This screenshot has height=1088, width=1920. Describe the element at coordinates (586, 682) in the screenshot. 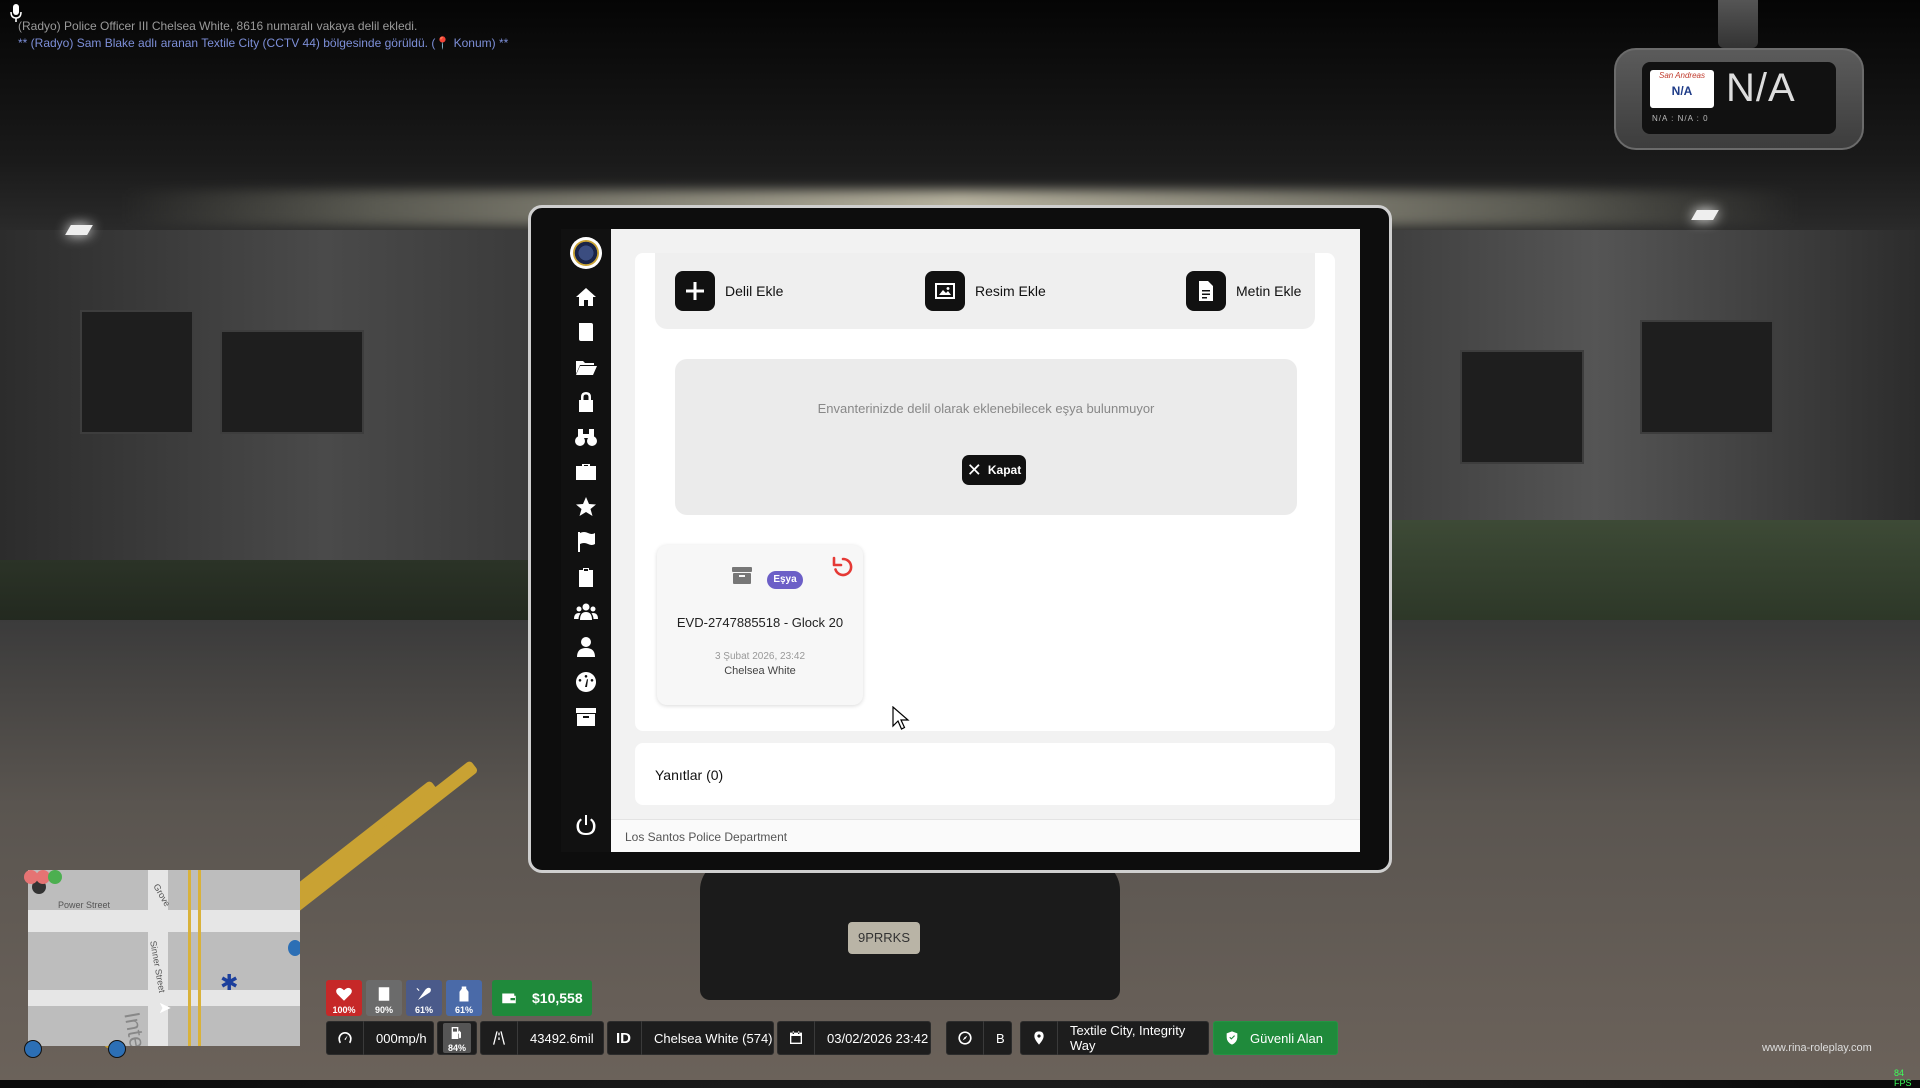

I see `dashboard-icon` at that location.